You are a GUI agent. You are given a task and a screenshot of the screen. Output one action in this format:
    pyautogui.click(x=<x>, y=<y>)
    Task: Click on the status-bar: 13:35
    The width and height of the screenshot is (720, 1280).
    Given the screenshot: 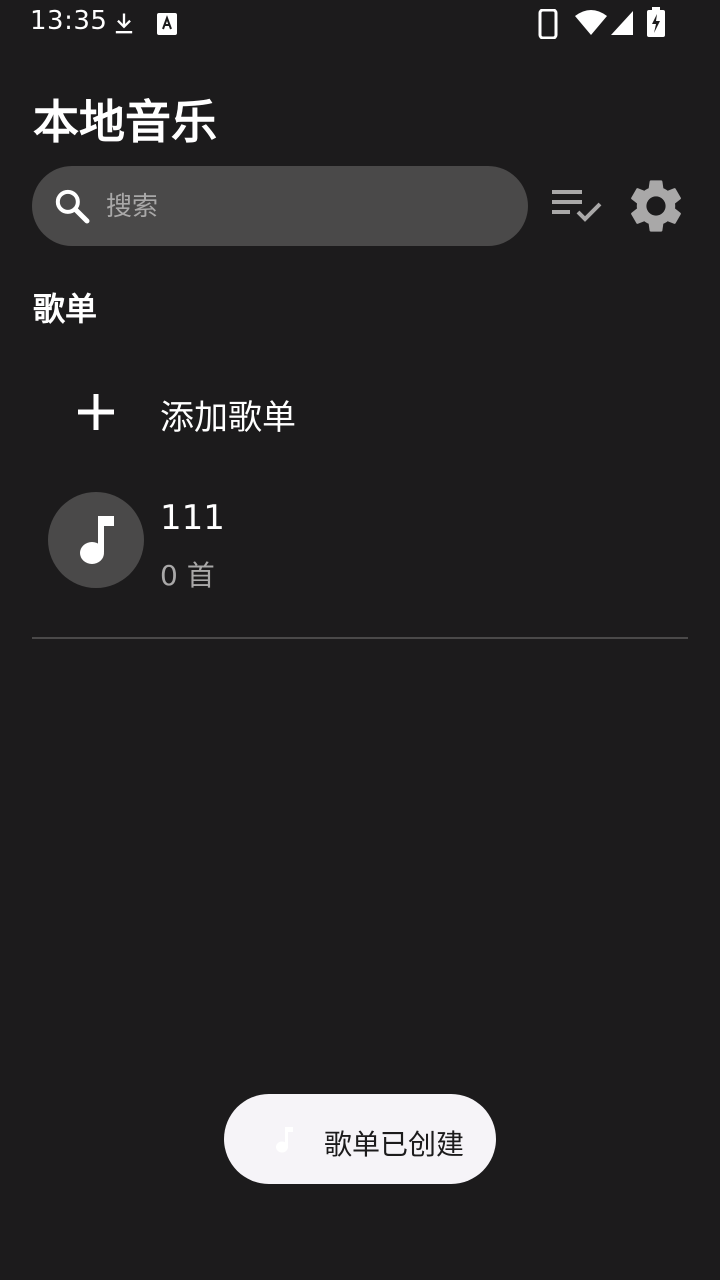 What is the action you would take?
    pyautogui.click(x=360, y=24)
    